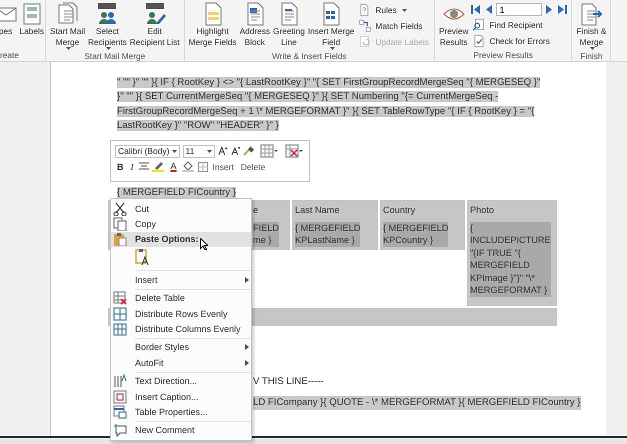  I want to click on insert-button: Insert, so click(223, 167).